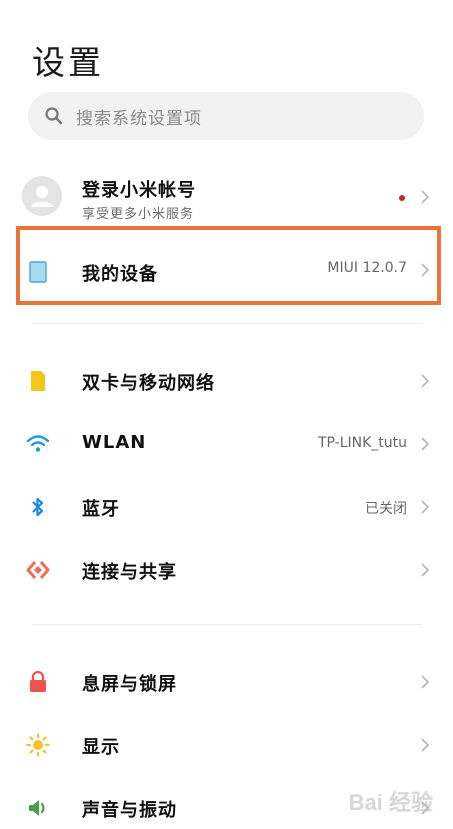 This screenshot has height=829, width=453. What do you see at coordinates (54, 116) in the screenshot?
I see `search-icon` at bounding box center [54, 116].